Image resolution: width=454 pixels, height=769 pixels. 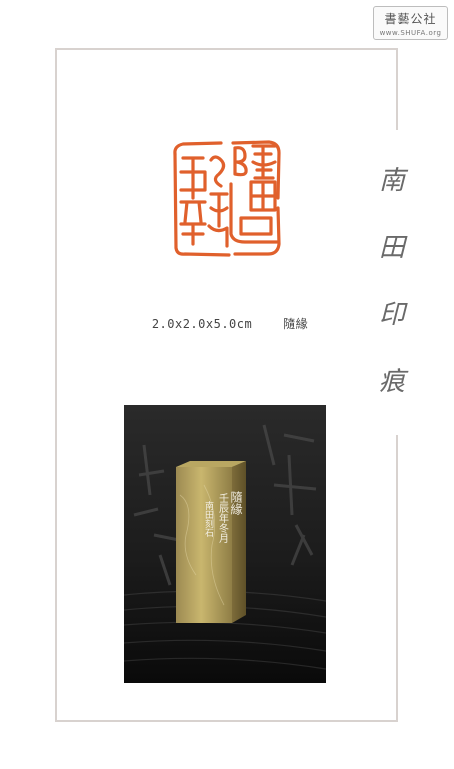 I want to click on seal-dimensions: 2.0x2.0x5.0cm, so click(x=202, y=324).